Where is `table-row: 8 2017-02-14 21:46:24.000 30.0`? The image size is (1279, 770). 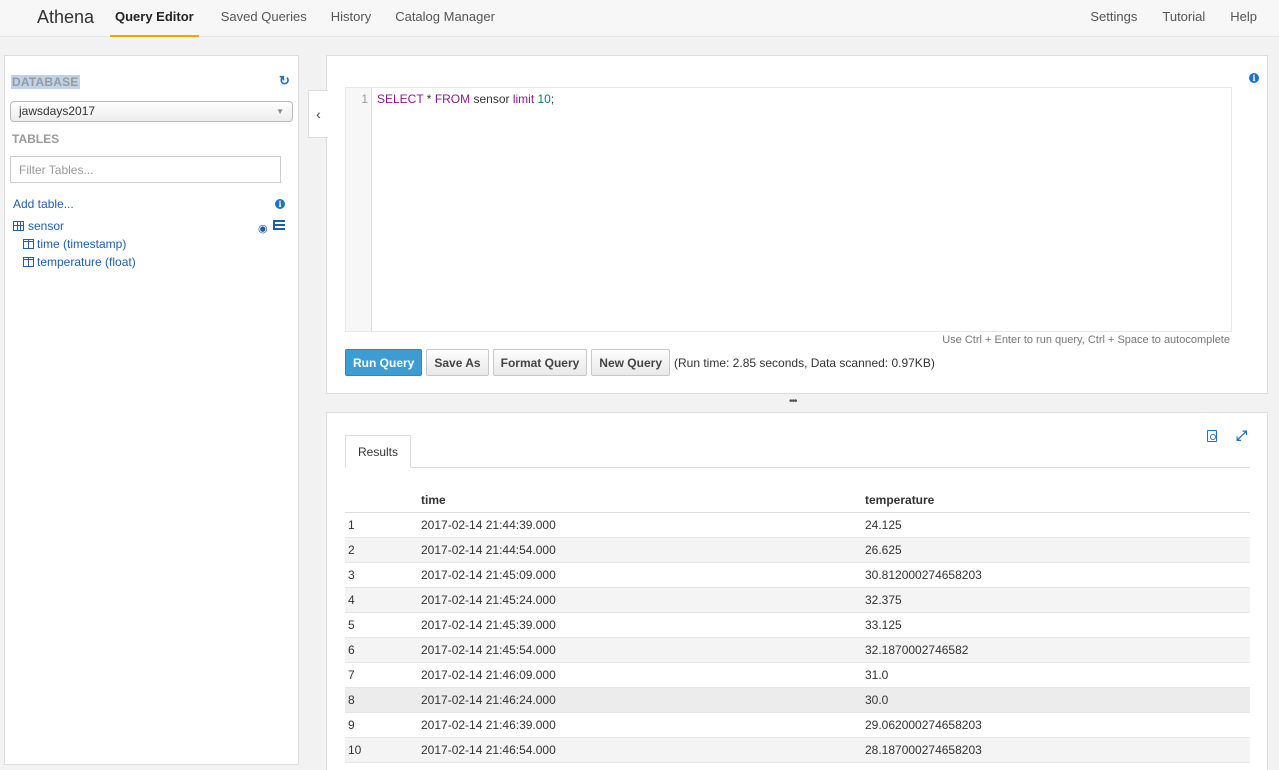
table-row: 8 2017-02-14 21:46:24.000 30.0 is located at coordinates (797, 700).